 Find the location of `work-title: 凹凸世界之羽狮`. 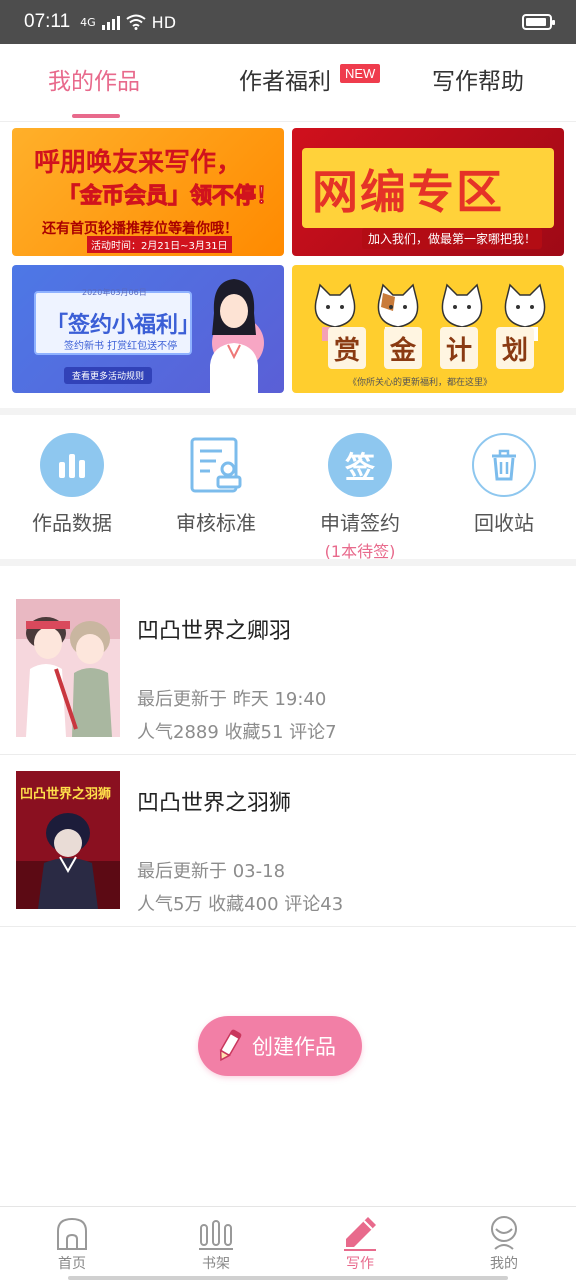

work-title: 凹凸世界之羽狮 is located at coordinates (214, 803).